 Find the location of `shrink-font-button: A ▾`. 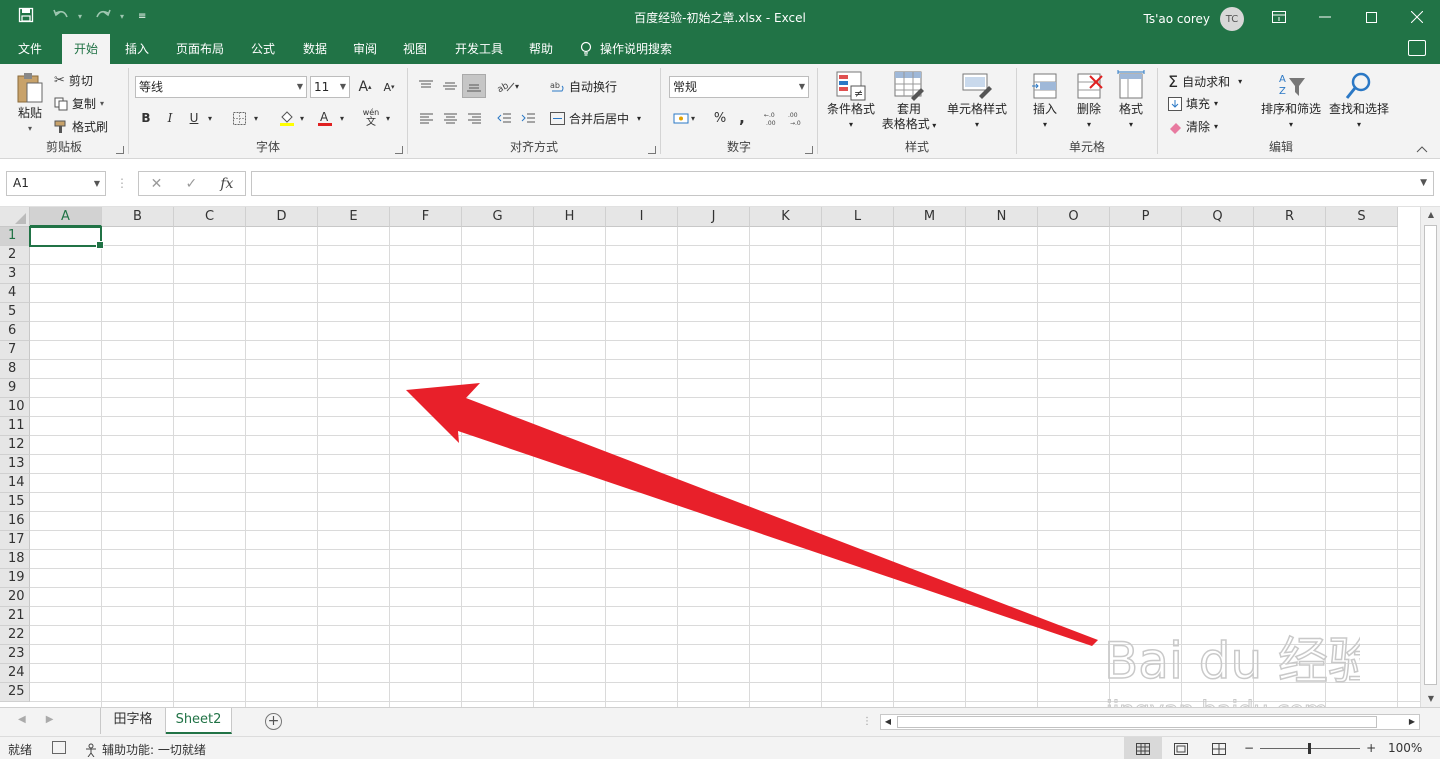

shrink-font-button: A ▾ is located at coordinates (389, 87).